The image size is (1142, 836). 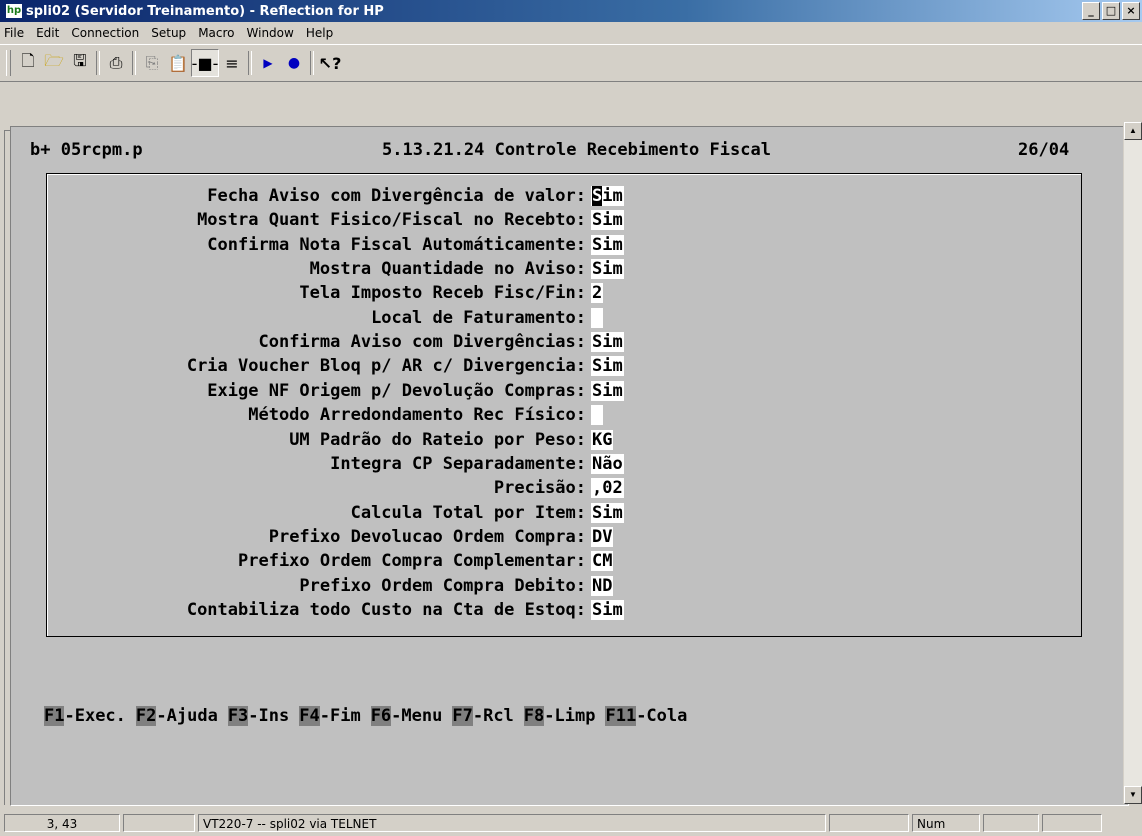 I want to click on function-key-f11: F11 -Cola, so click(x=646, y=716).